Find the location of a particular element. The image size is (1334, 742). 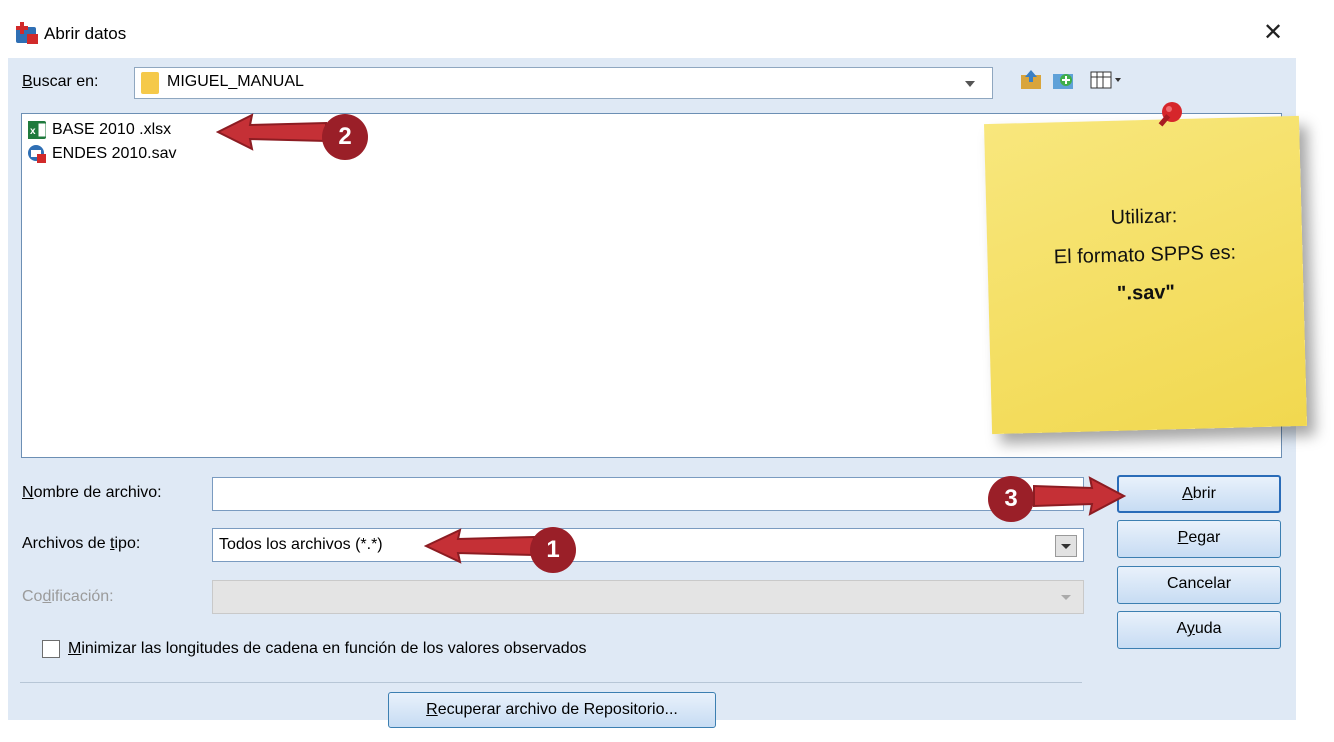

view-menu-icon is located at coordinates (1106, 80).